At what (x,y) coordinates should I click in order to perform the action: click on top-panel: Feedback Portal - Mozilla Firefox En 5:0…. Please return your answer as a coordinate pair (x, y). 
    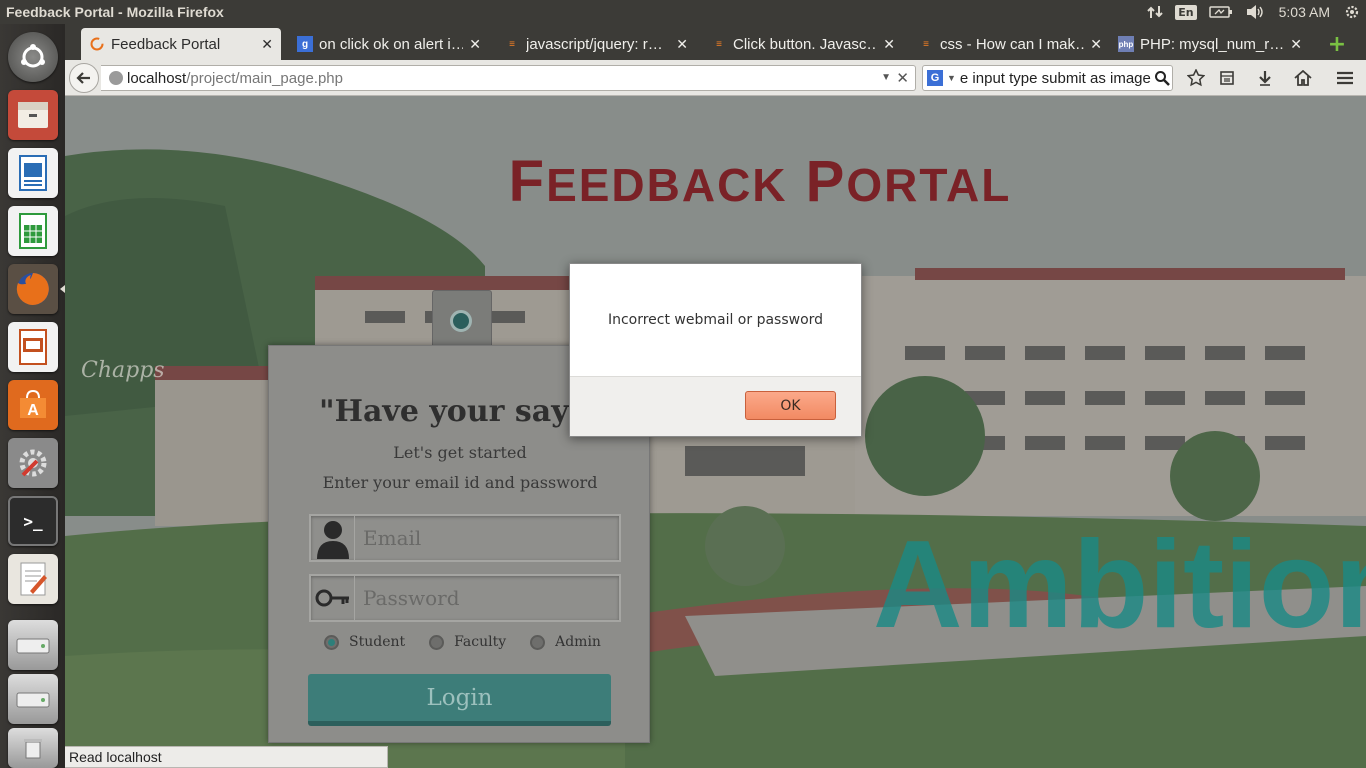
    Looking at the image, I should click on (683, 12).